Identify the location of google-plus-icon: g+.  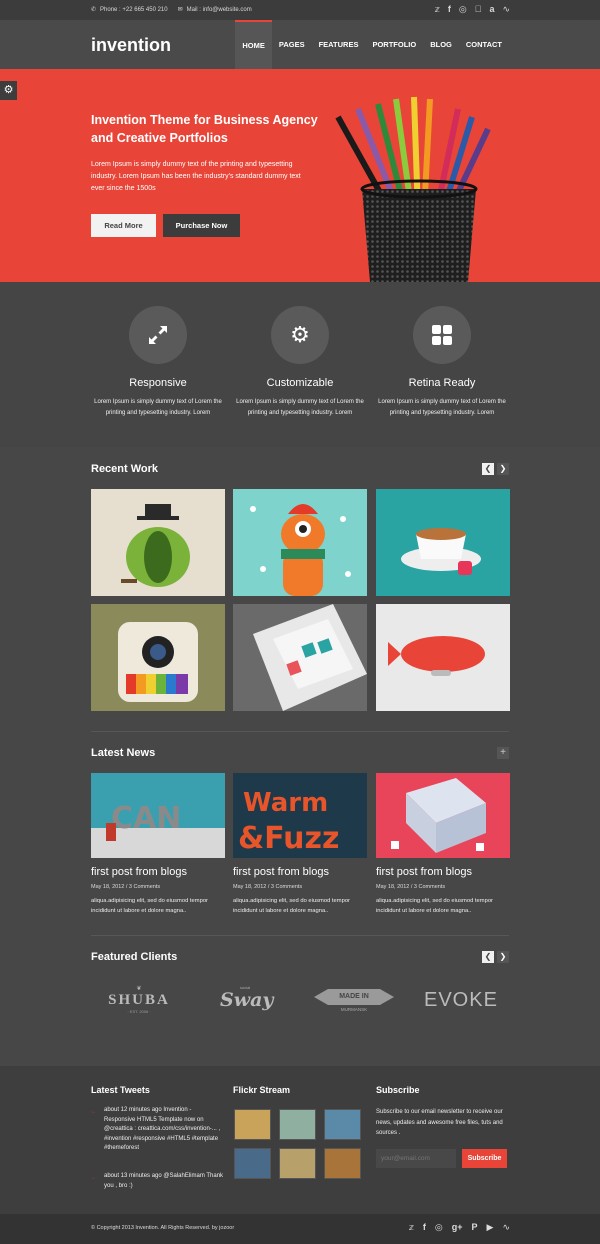
(457, 1227).